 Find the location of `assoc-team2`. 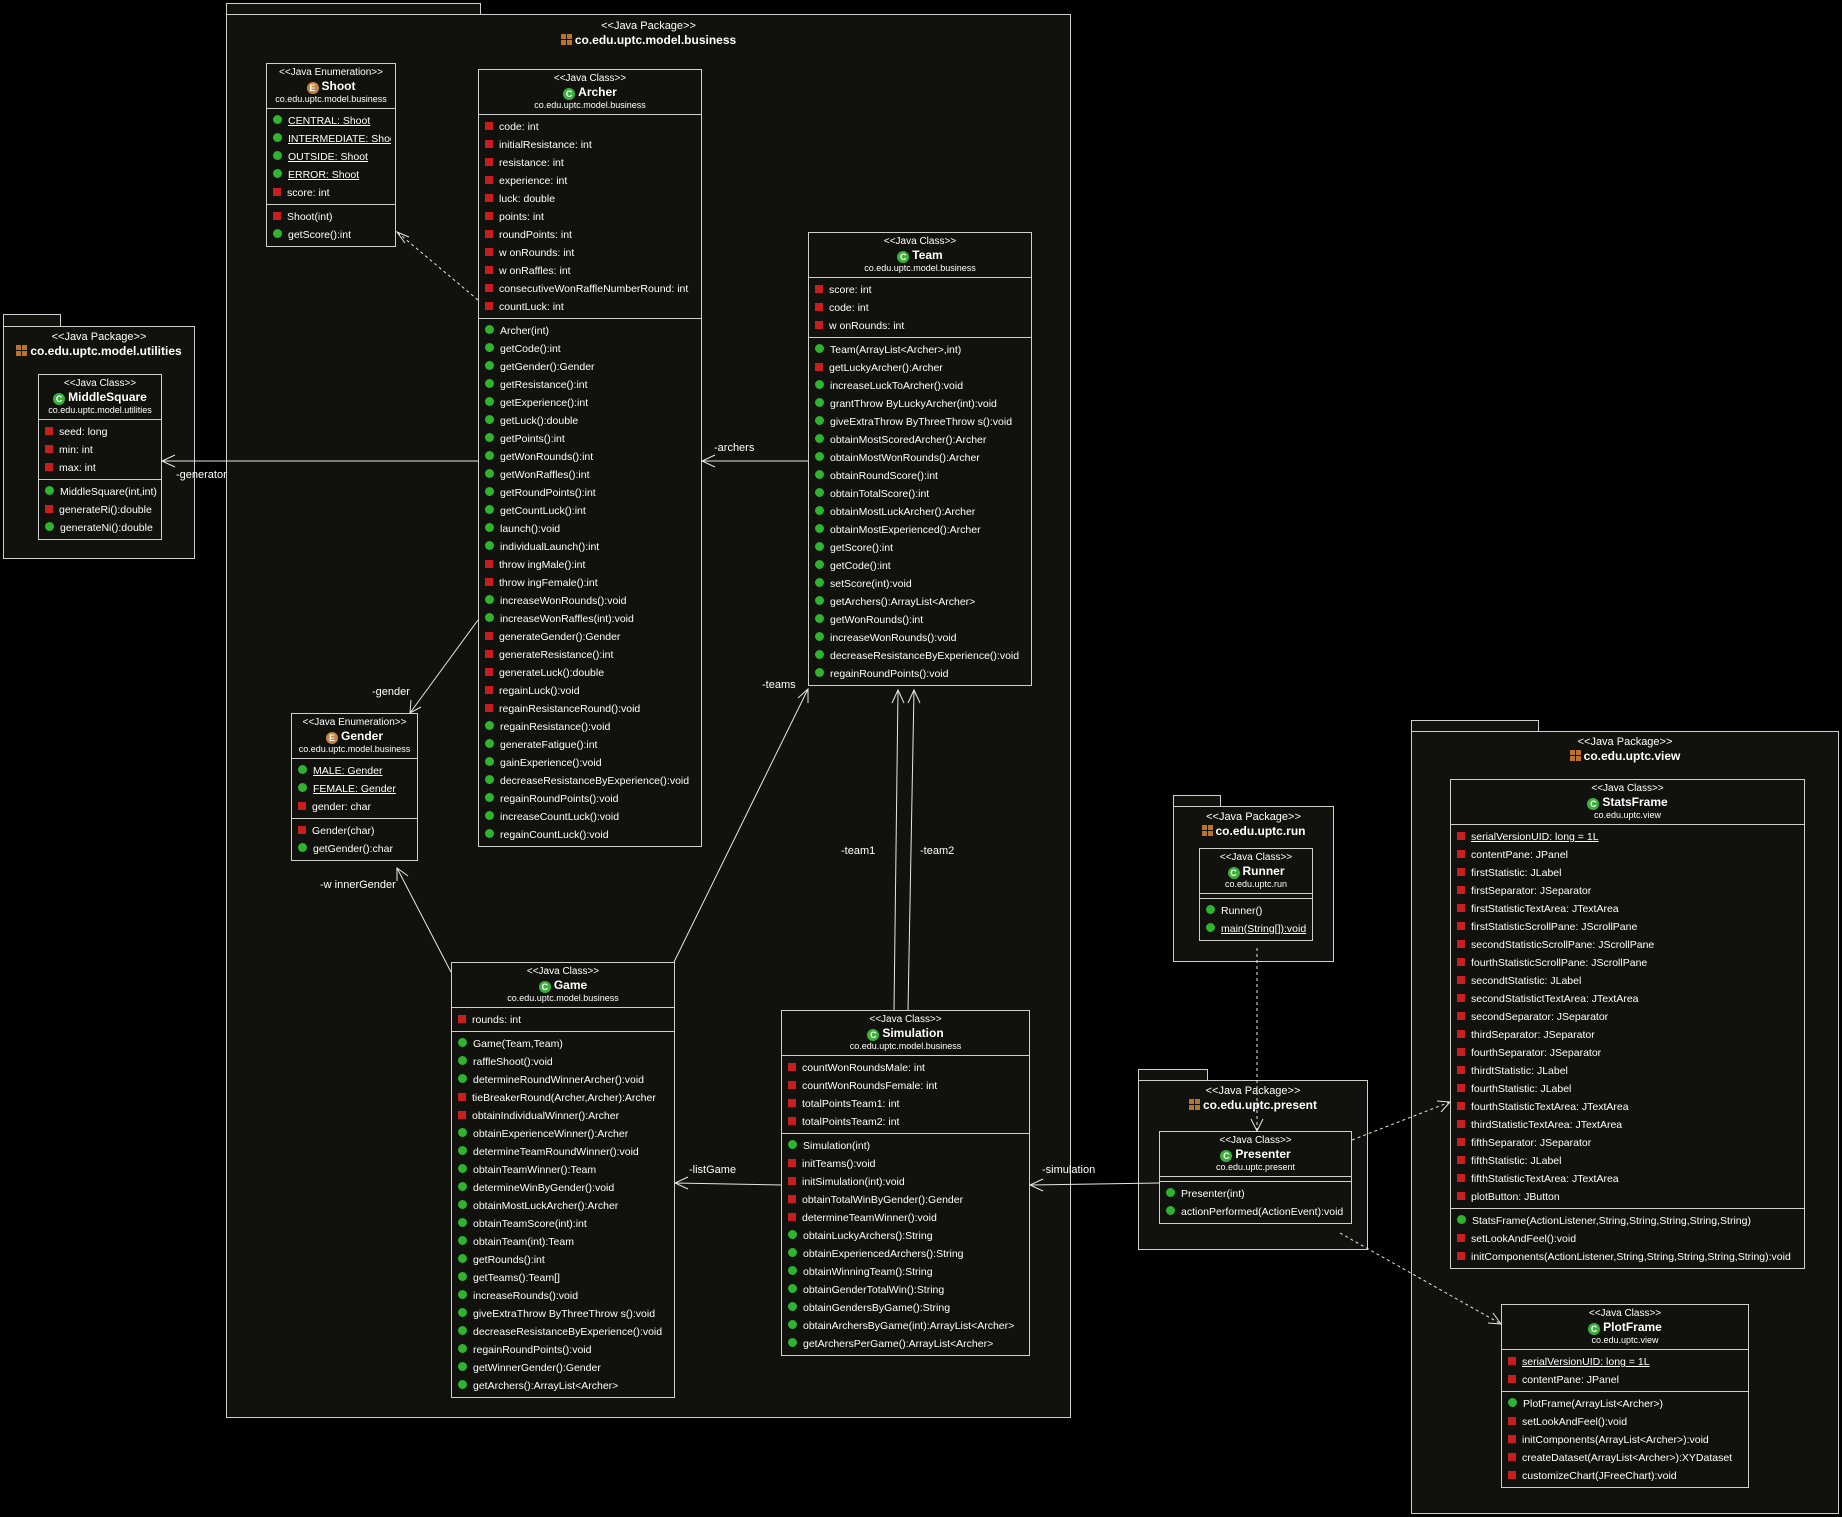

assoc-team2 is located at coordinates (911, 850).